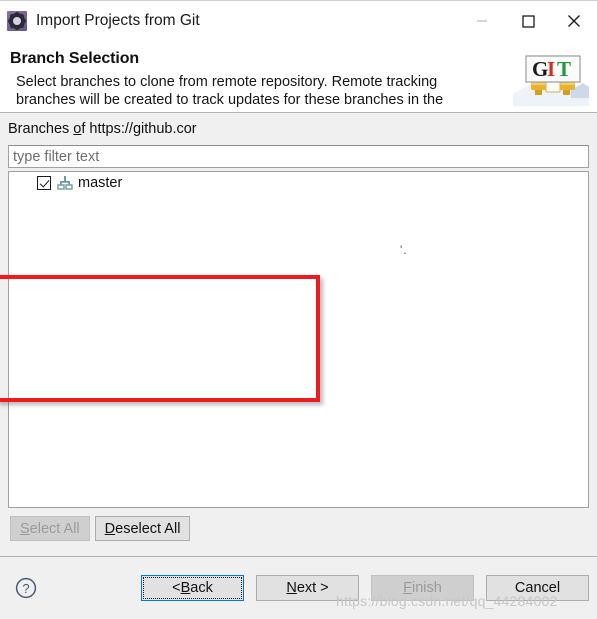 This screenshot has width=597, height=619. Describe the element at coordinates (340, 252) in the screenshot. I see `redaction-blob` at that location.